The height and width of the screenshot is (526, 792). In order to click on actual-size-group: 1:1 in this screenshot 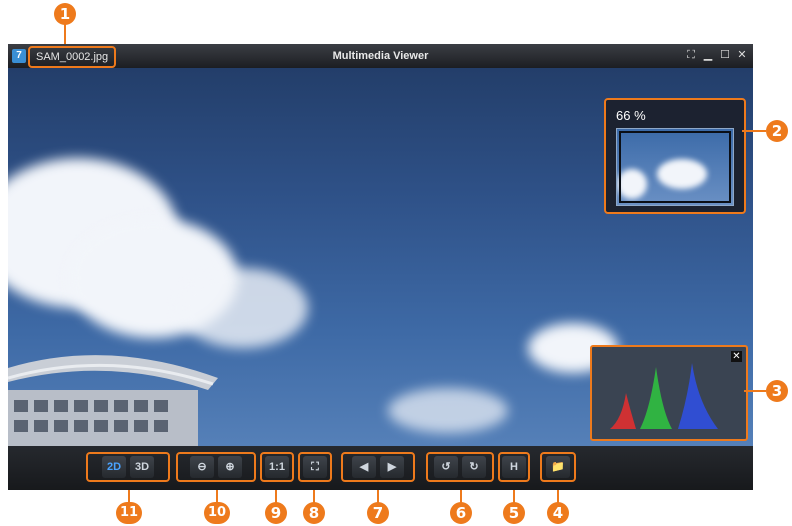, I will do `click(277, 467)`.